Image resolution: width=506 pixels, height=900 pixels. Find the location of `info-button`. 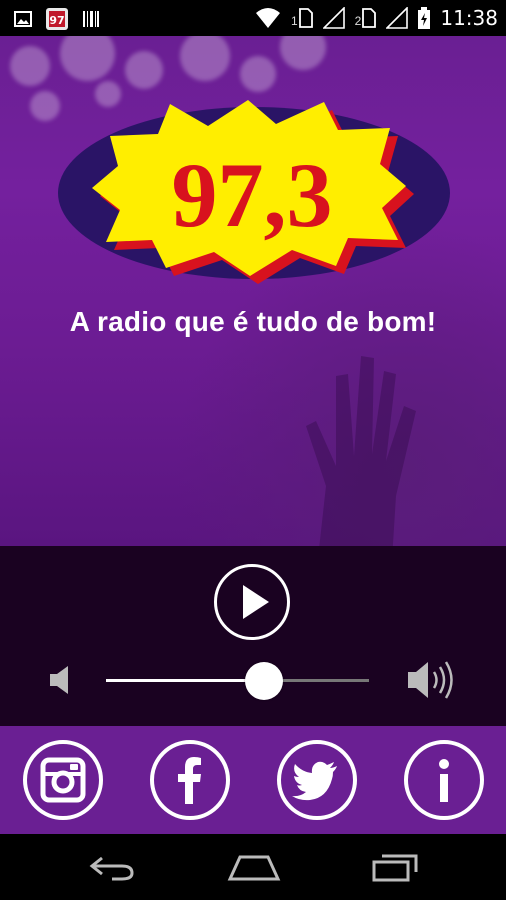

info-button is located at coordinates (444, 780).